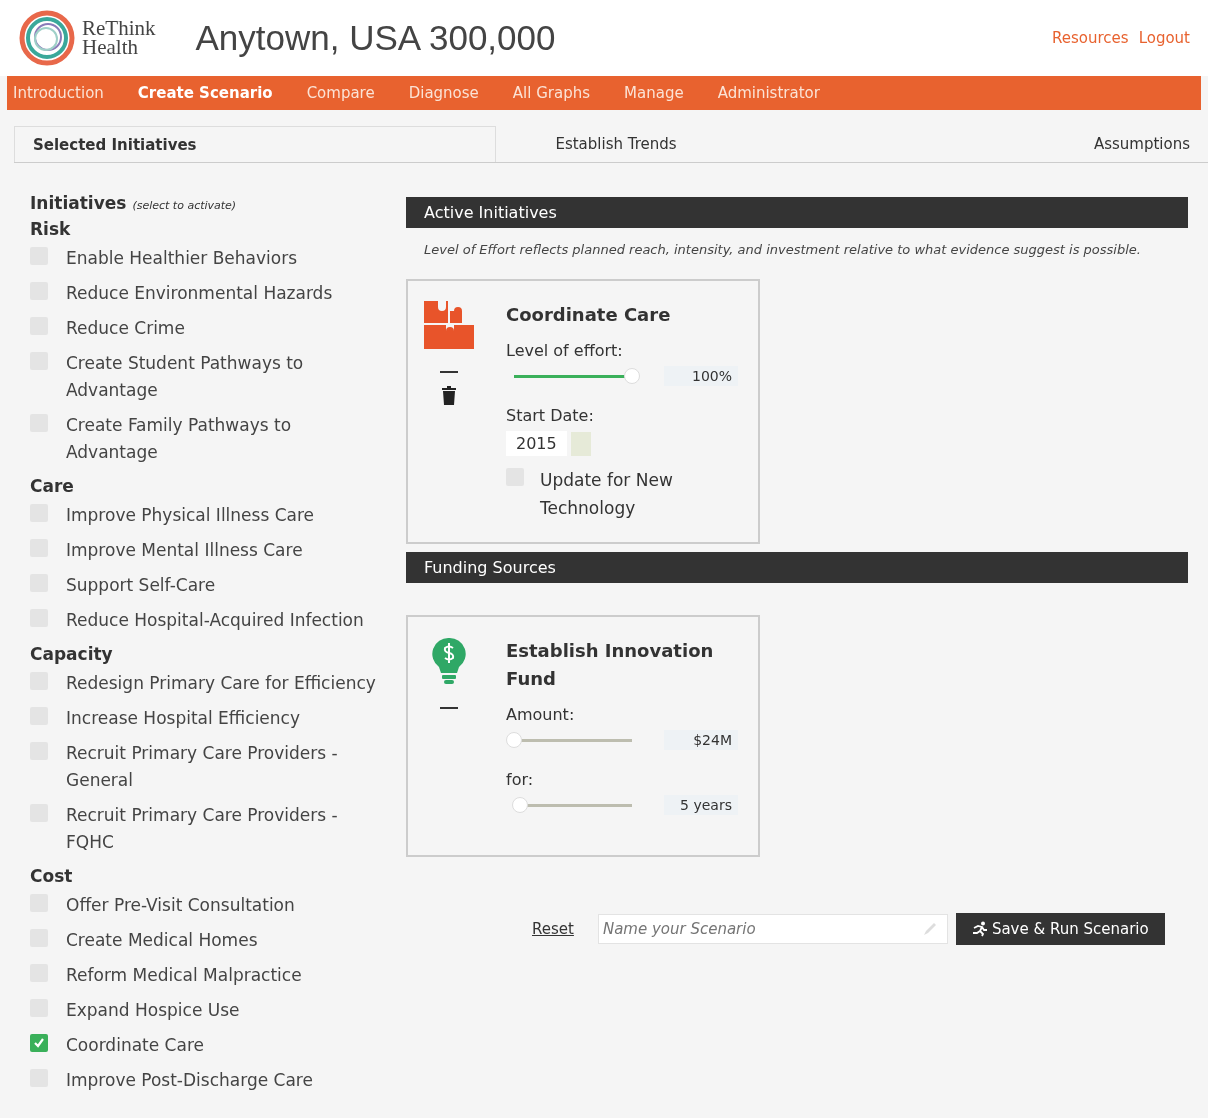  I want to click on initiative-label: Create Family Pathways to Advantage, so click(179, 439).